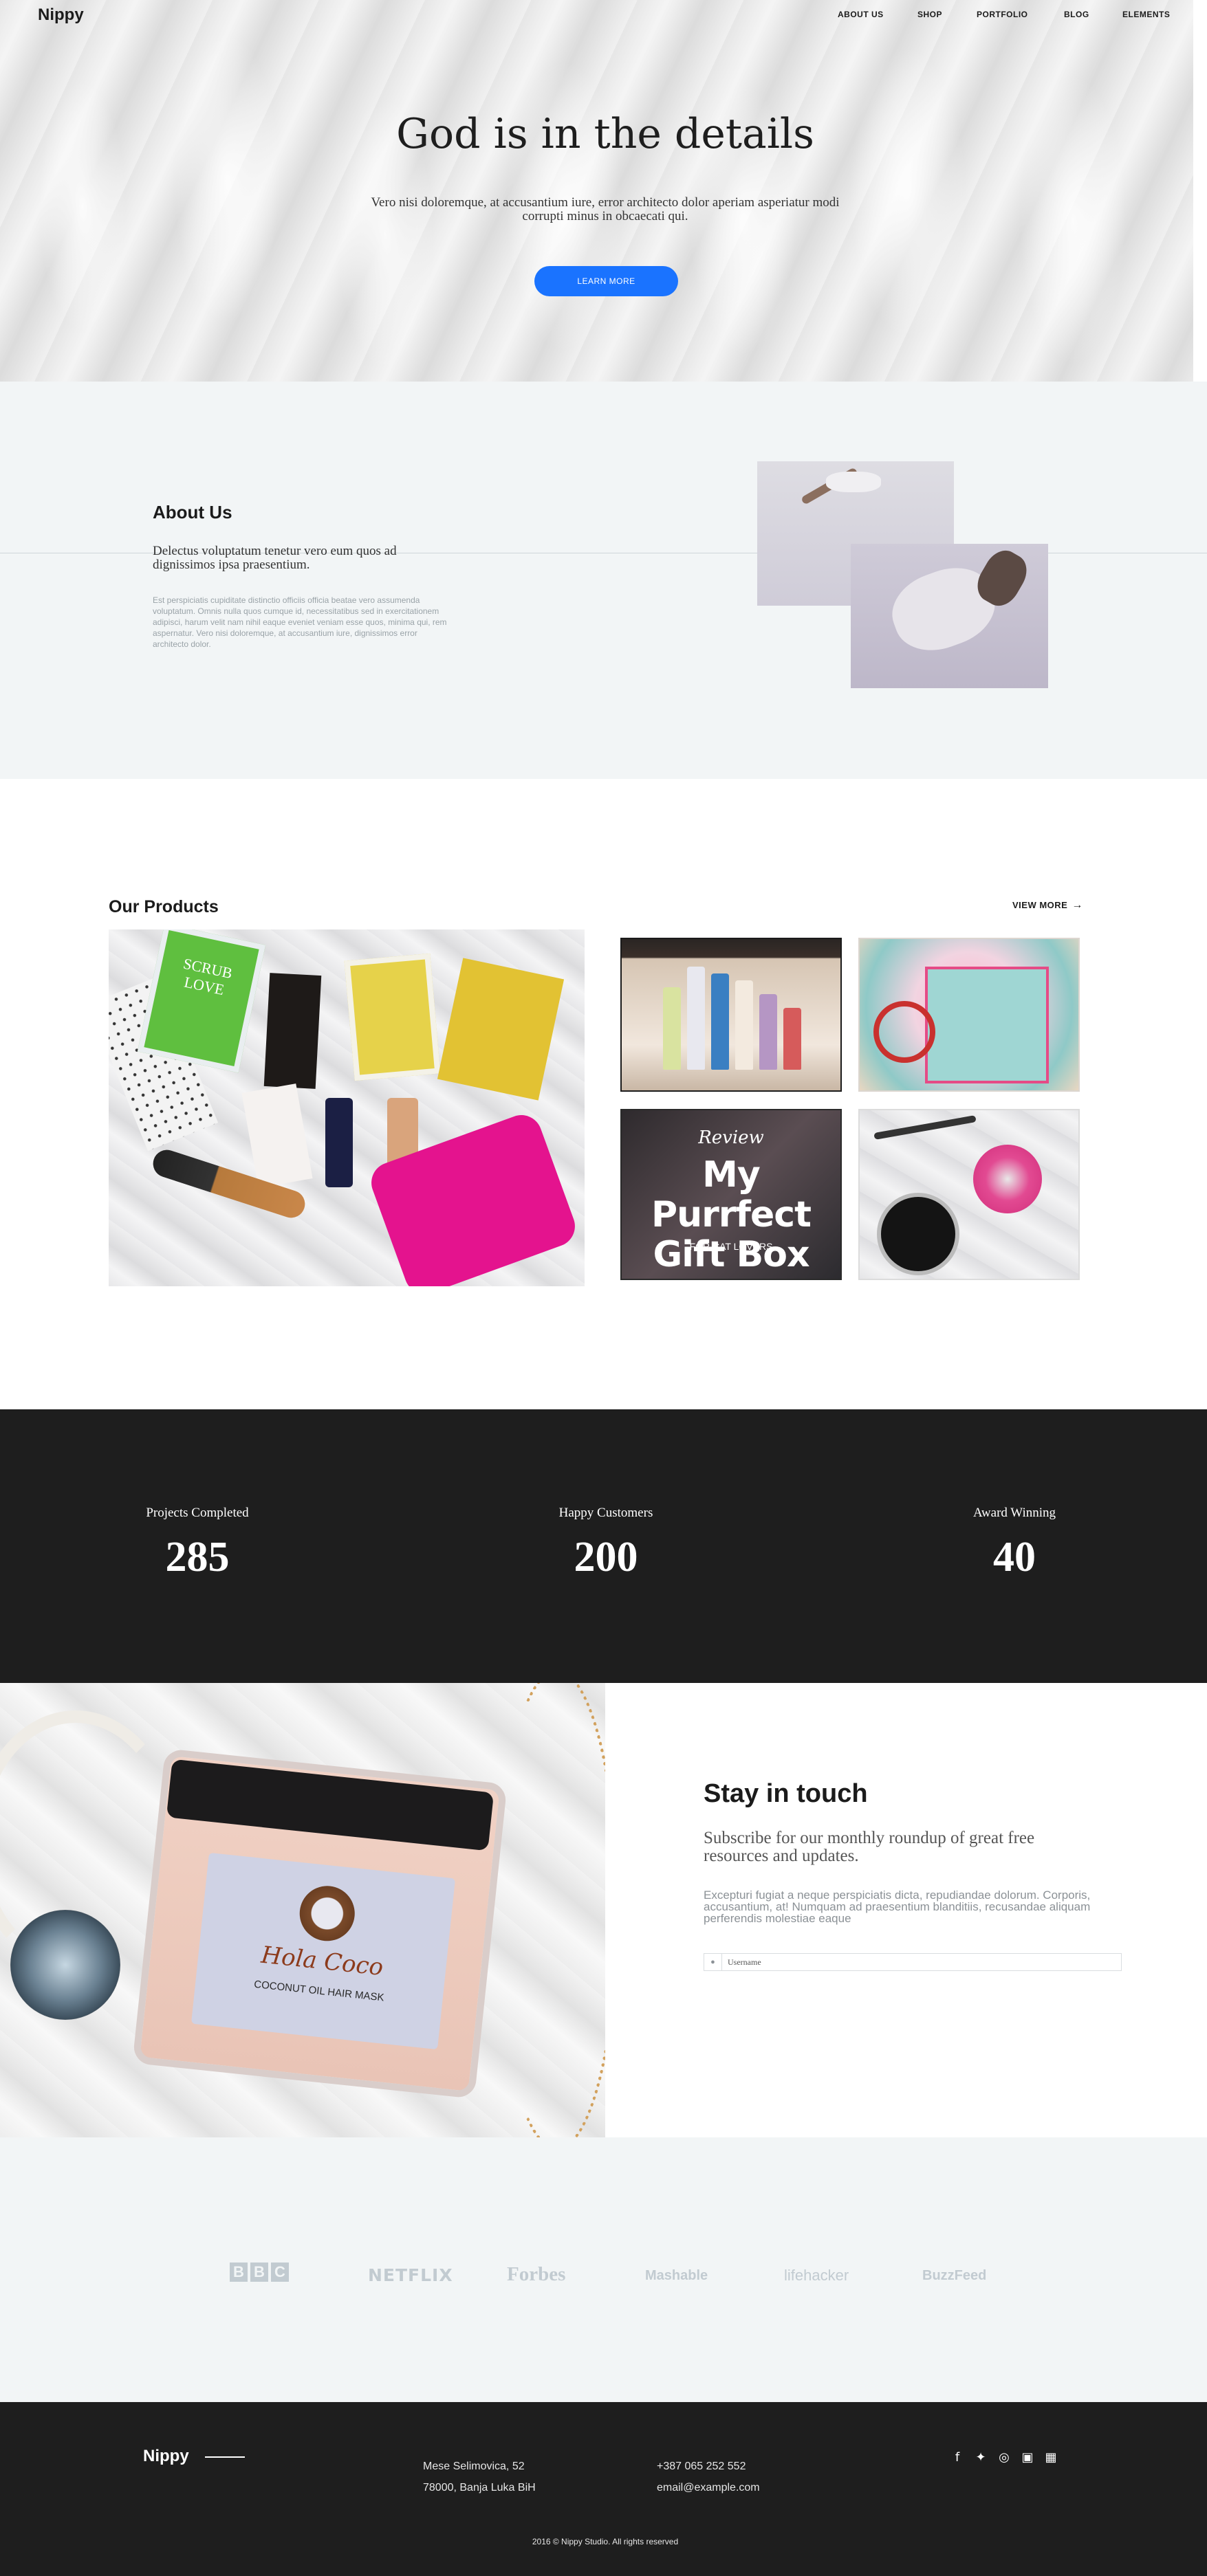  Describe the element at coordinates (1008, 1179) in the screenshot. I see `product-pink-tin` at that location.